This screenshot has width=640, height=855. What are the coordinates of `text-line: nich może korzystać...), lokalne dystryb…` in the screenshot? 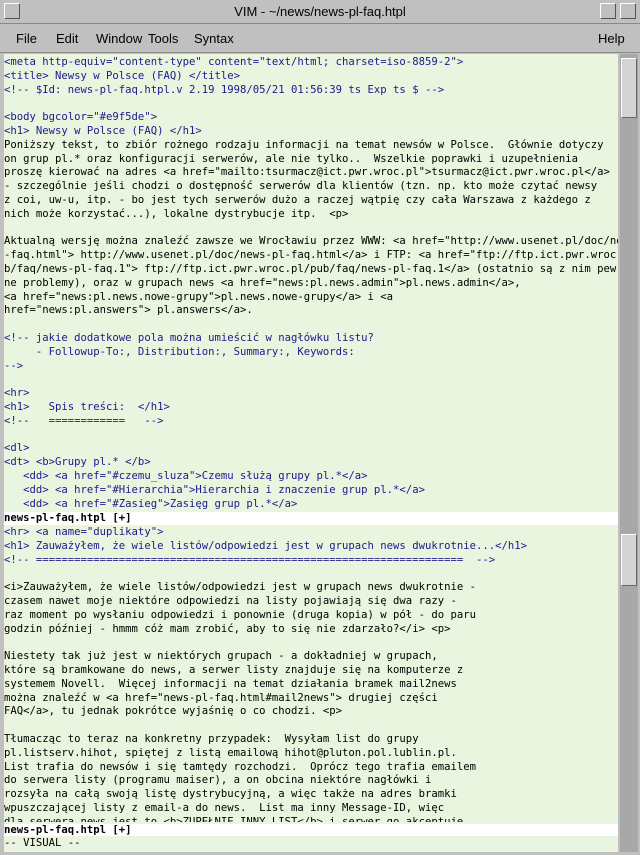 It's located at (176, 213).